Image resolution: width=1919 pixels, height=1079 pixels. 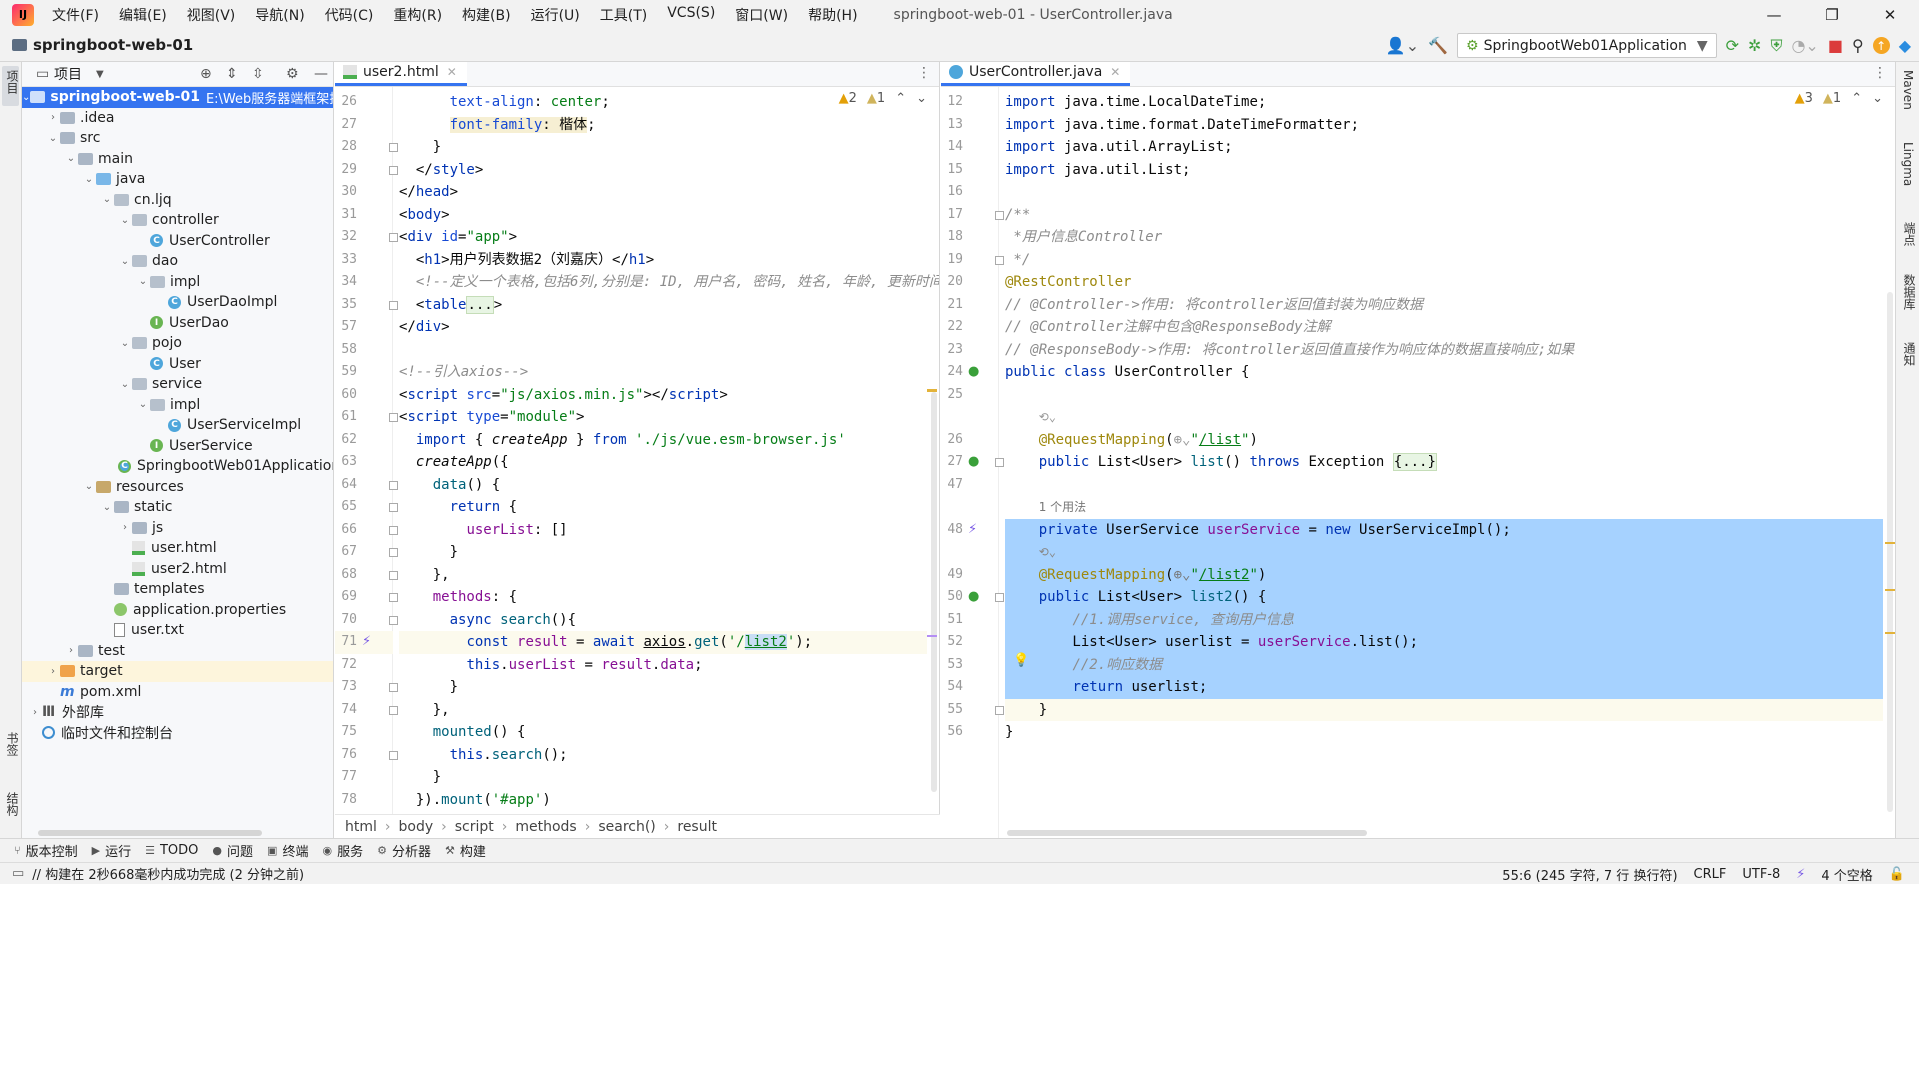 What do you see at coordinates (623, 15) in the screenshot?
I see `menu-item: 工具(T)` at bounding box center [623, 15].